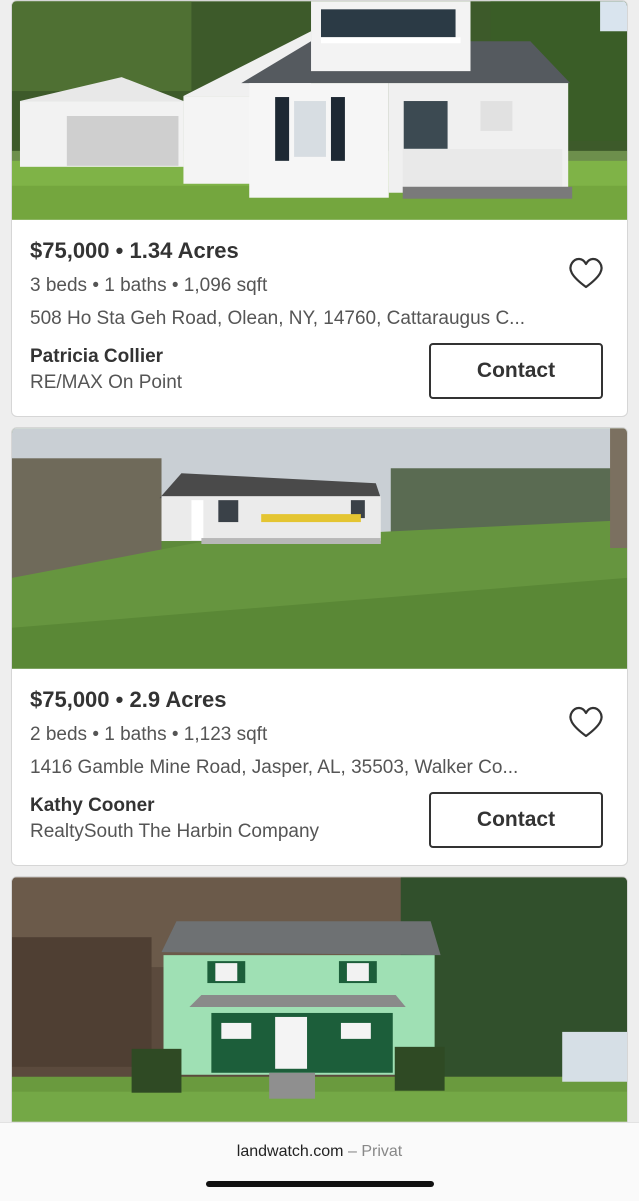  What do you see at coordinates (149, 285) in the screenshot?
I see `property-stats: 3 beds • 1 baths • 1,096 sqft` at bounding box center [149, 285].